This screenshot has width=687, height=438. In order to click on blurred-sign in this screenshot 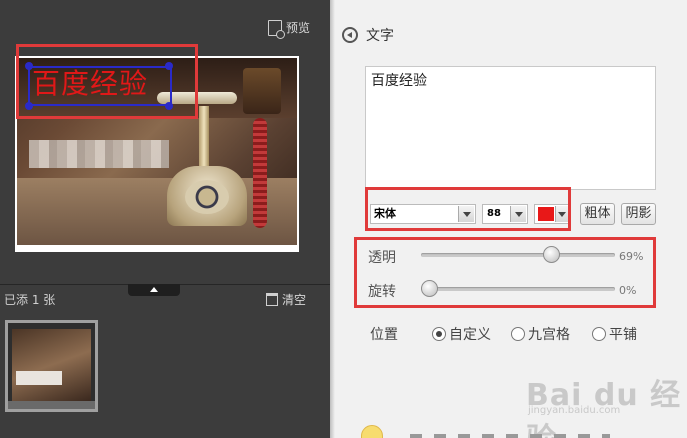, I will do `click(99, 154)`.